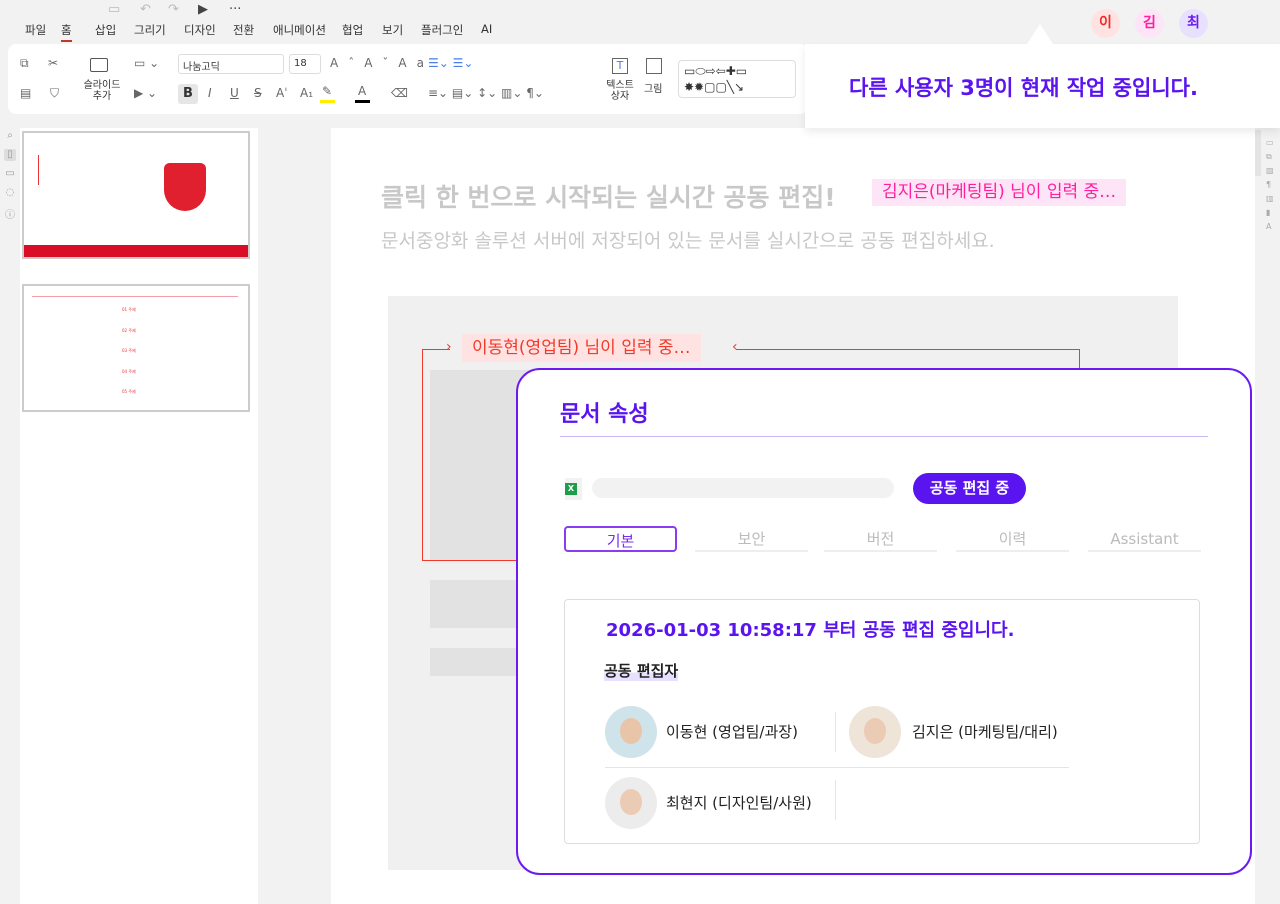  Describe the element at coordinates (146, 63) in the screenshot. I see `layout-icon: ▭ ⌄` at that location.